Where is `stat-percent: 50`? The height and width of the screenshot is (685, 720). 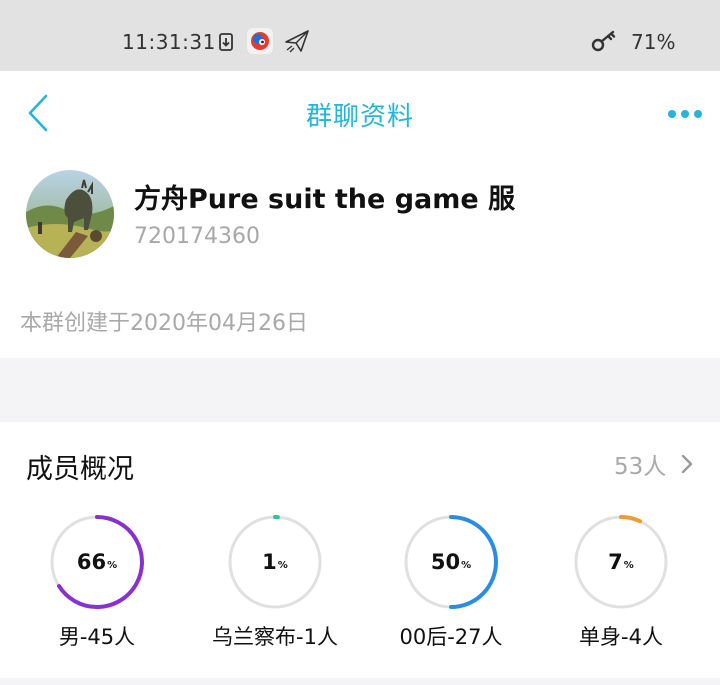
stat-percent: 50 is located at coordinates (445, 562).